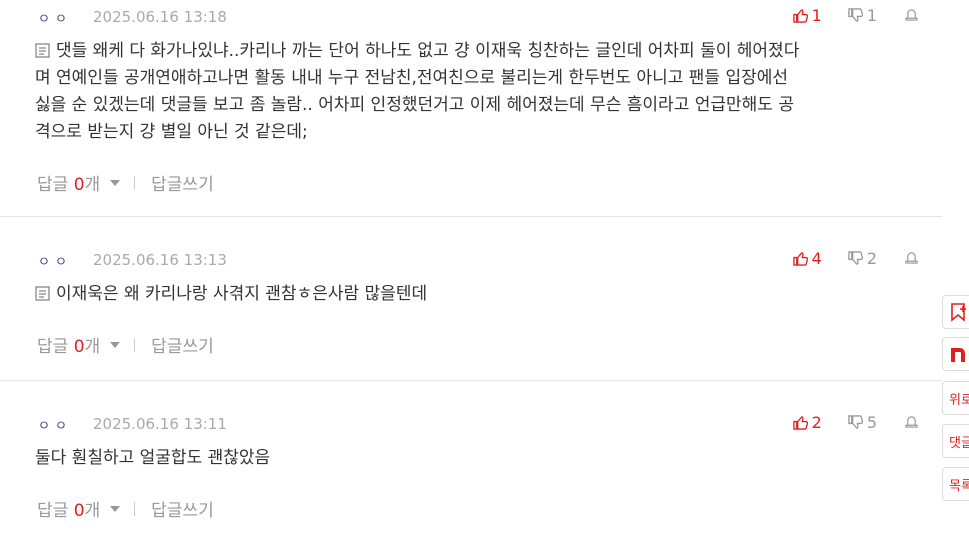 The width and height of the screenshot is (969, 544). I want to click on comment-line: 이재욱은 왜 카리나랑 사겪지 괜참ㅎ은사람 많을텐데, so click(475, 294).